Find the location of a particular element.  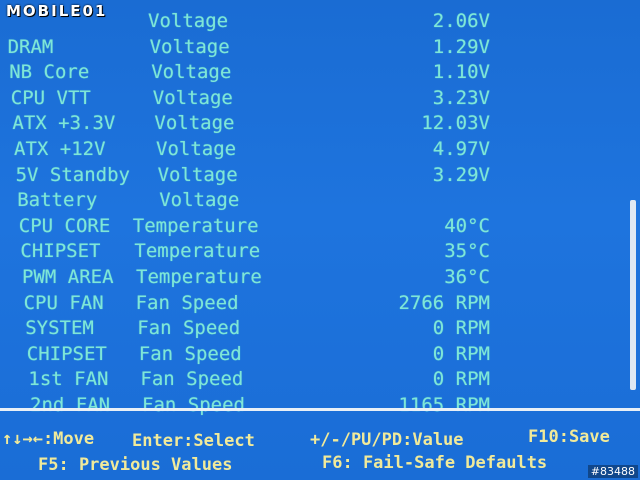

help-save: F10:Save is located at coordinates (569, 437).